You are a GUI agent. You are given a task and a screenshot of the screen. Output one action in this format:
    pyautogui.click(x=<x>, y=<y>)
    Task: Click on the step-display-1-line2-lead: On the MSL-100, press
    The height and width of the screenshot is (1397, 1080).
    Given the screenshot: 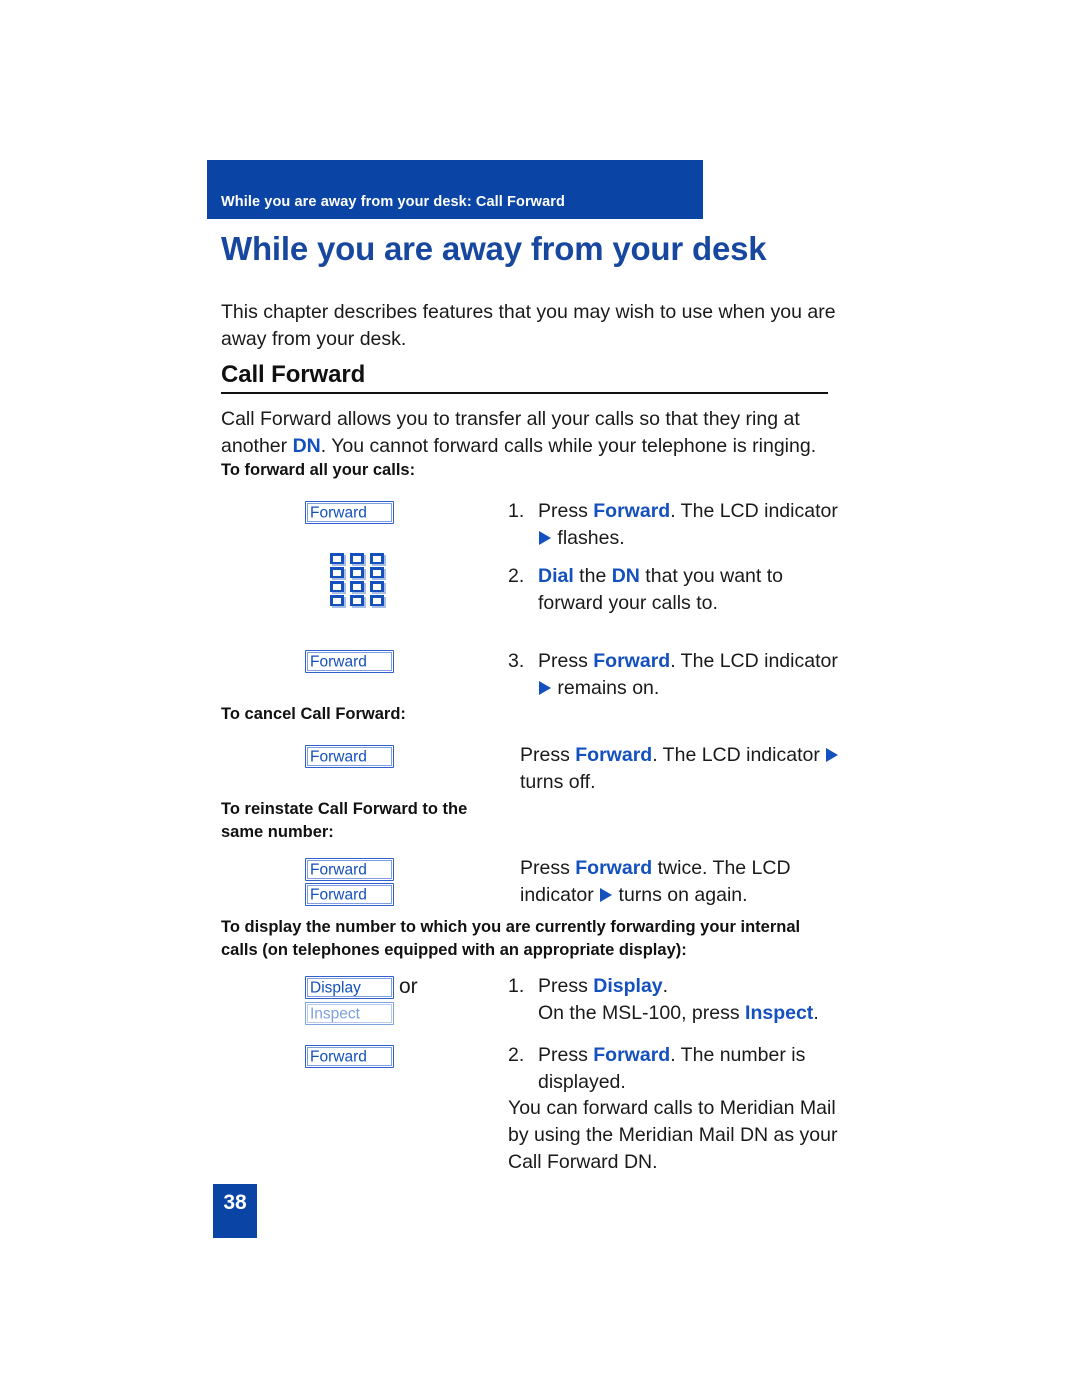 What is the action you would take?
    pyautogui.click(x=642, y=1013)
    